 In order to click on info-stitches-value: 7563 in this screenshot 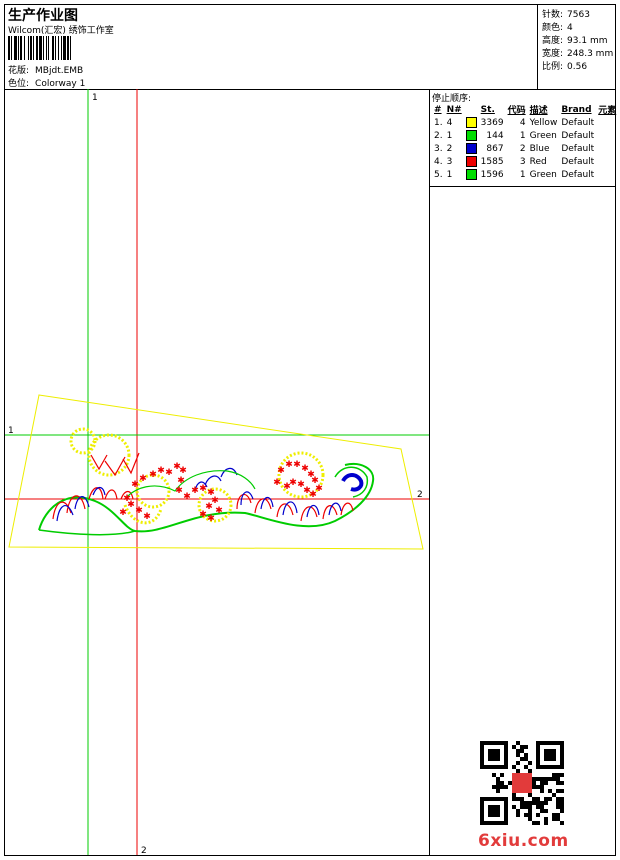, I will do `click(578, 15)`.